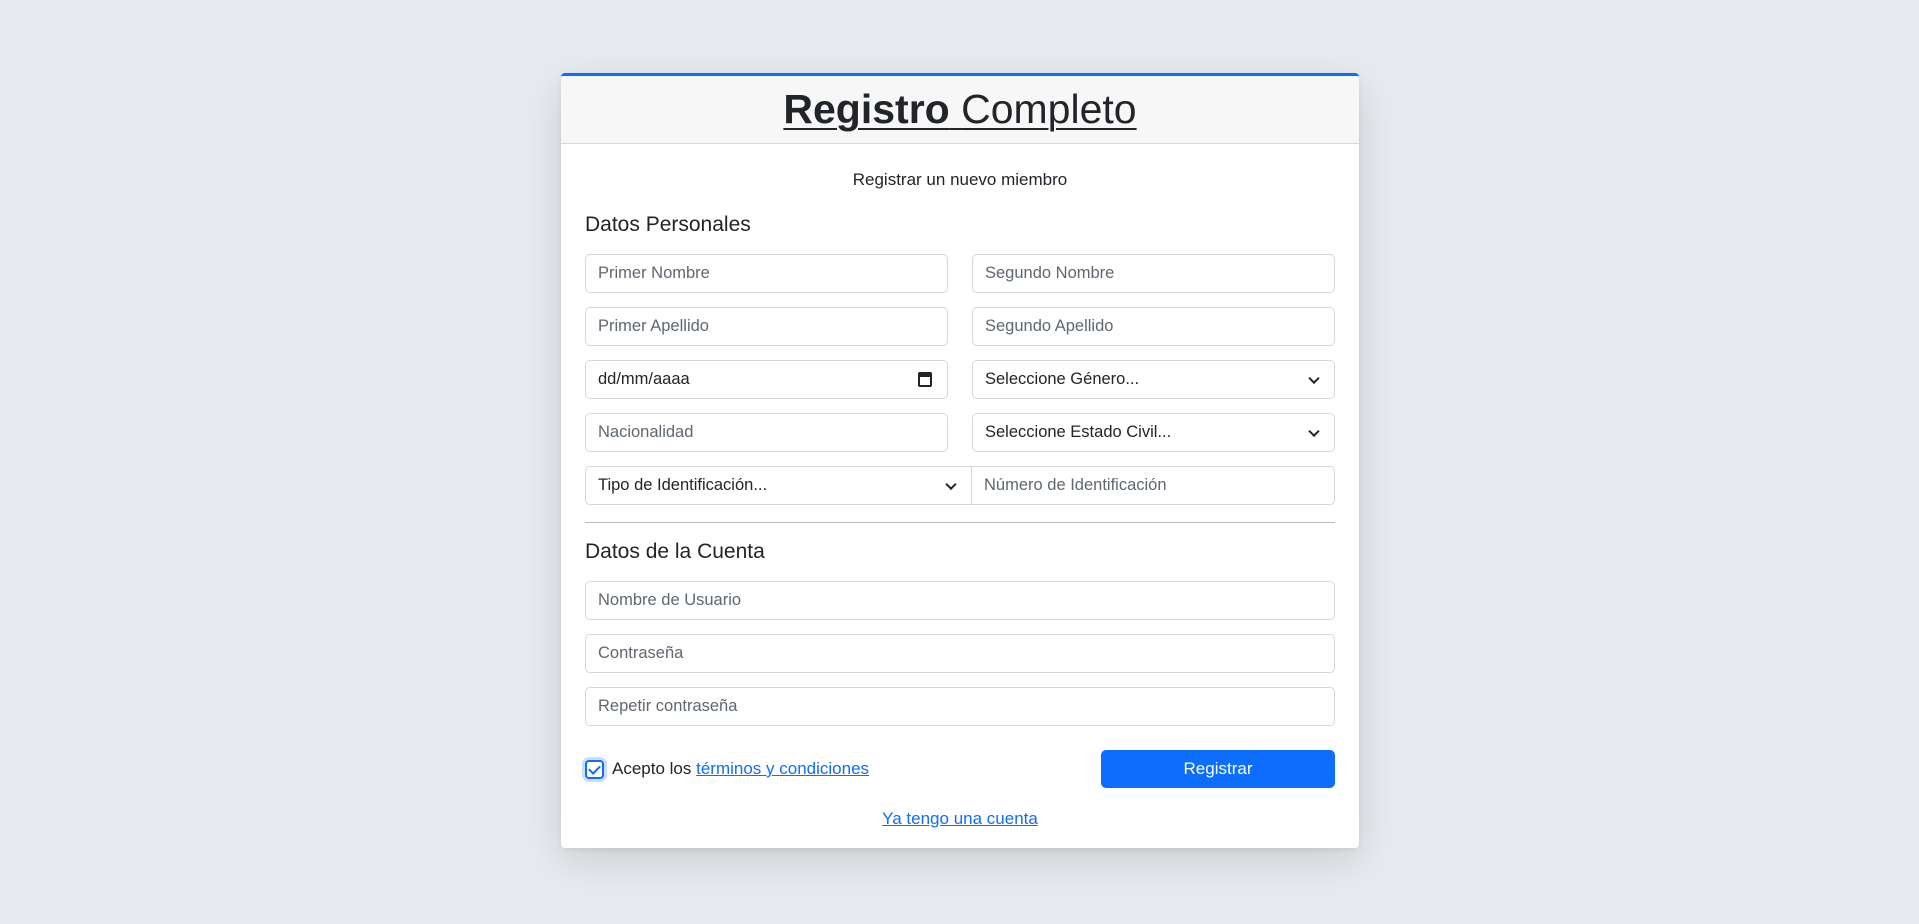 Image resolution: width=1919 pixels, height=924 pixels. I want to click on nationality-input: Nacionalidad, so click(766, 432).